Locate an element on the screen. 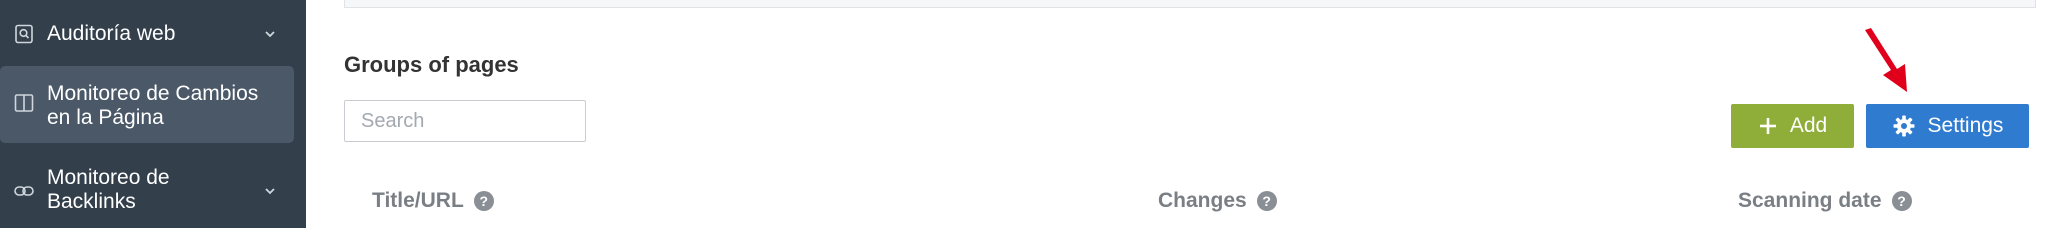 The image size is (2052, 240). settings-button-label: Settings is located at coordinates (1965, 125).